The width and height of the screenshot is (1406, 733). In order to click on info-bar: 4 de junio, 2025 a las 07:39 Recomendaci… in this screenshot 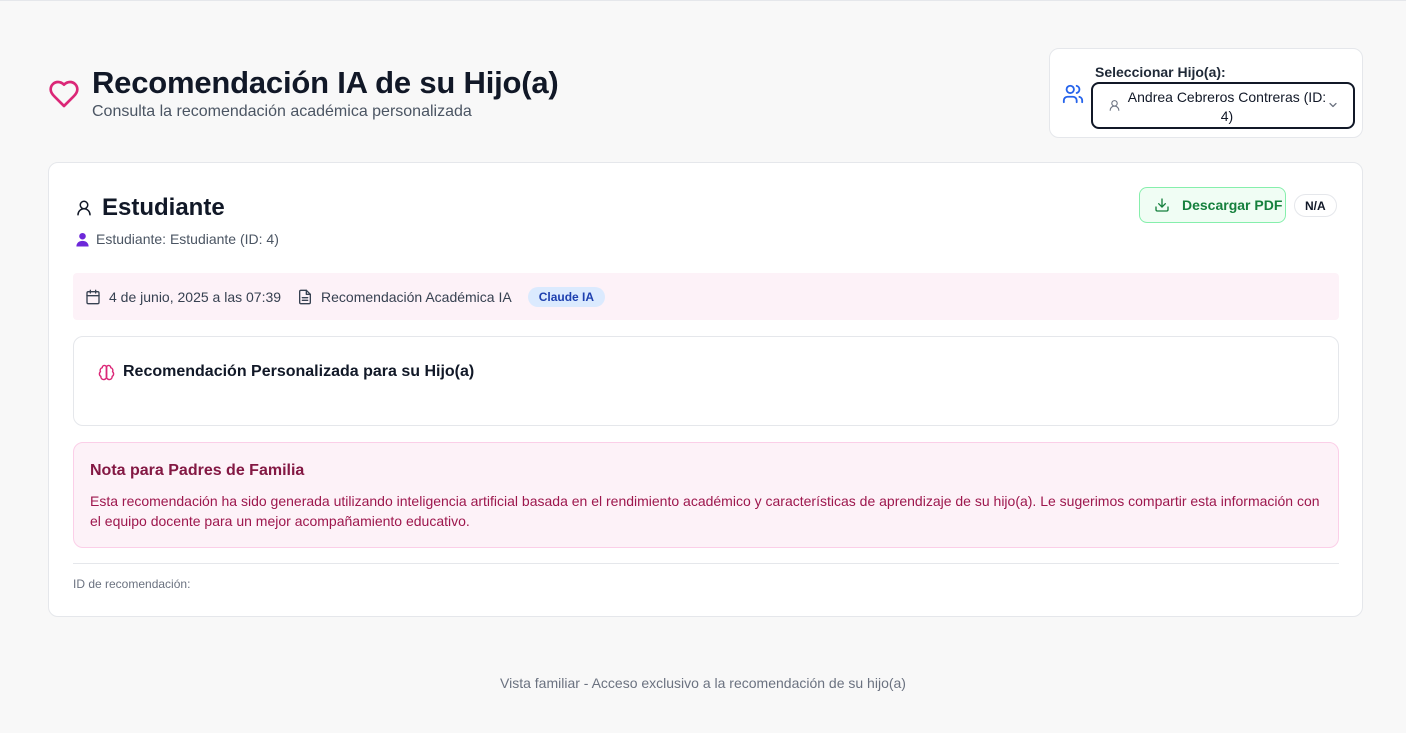, I will do `click(706, 296)`.